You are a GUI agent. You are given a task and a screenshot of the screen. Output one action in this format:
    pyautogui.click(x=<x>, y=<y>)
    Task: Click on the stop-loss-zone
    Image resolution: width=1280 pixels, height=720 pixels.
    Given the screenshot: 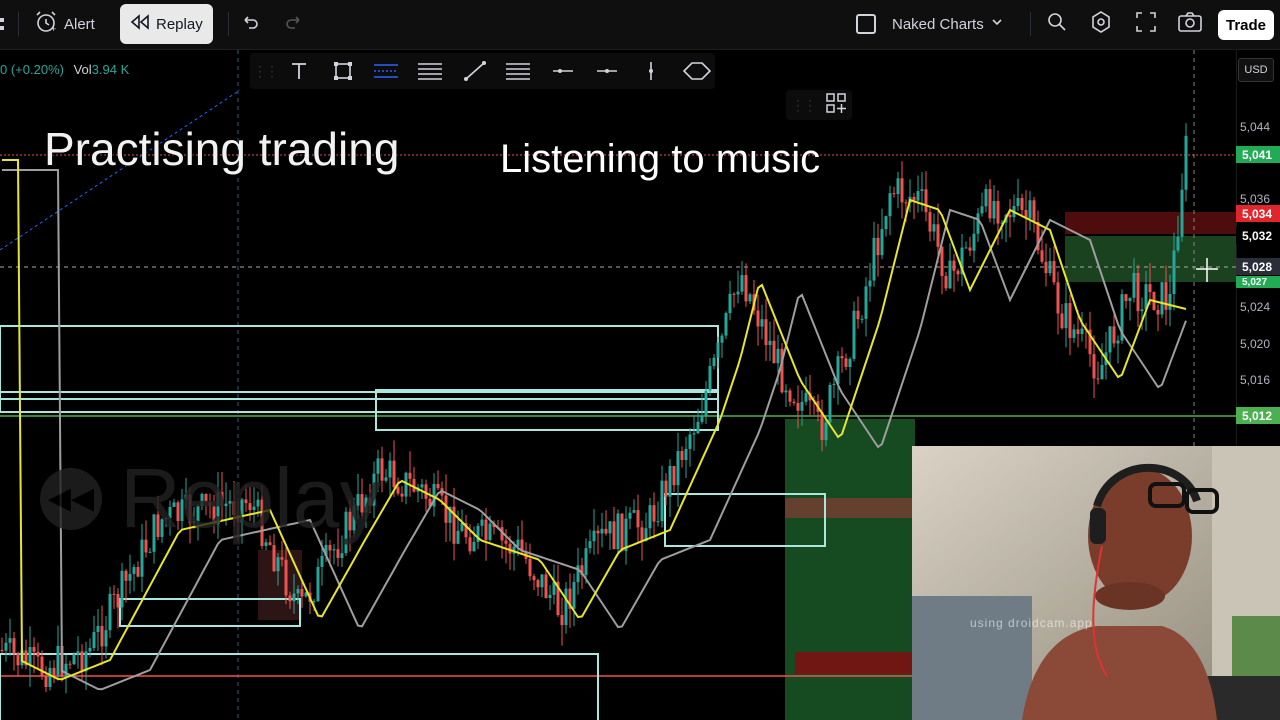 What is the action you would take?
    pyautogui.click(x=855, y=663)
    